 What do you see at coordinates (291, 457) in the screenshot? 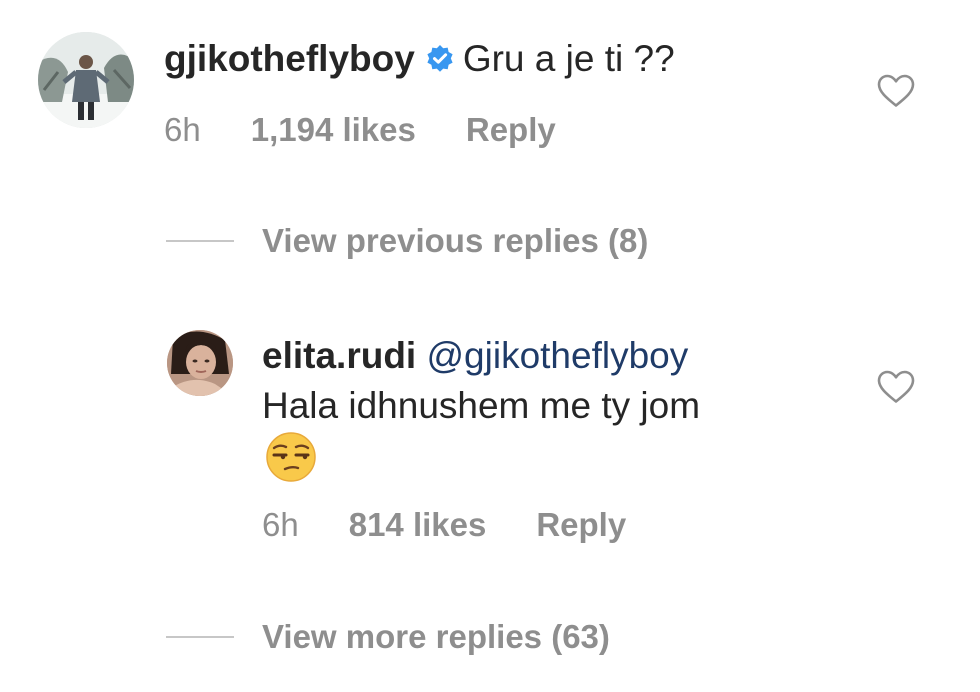
I see `unamused-face-emoji` at bounding box center [291, 457].